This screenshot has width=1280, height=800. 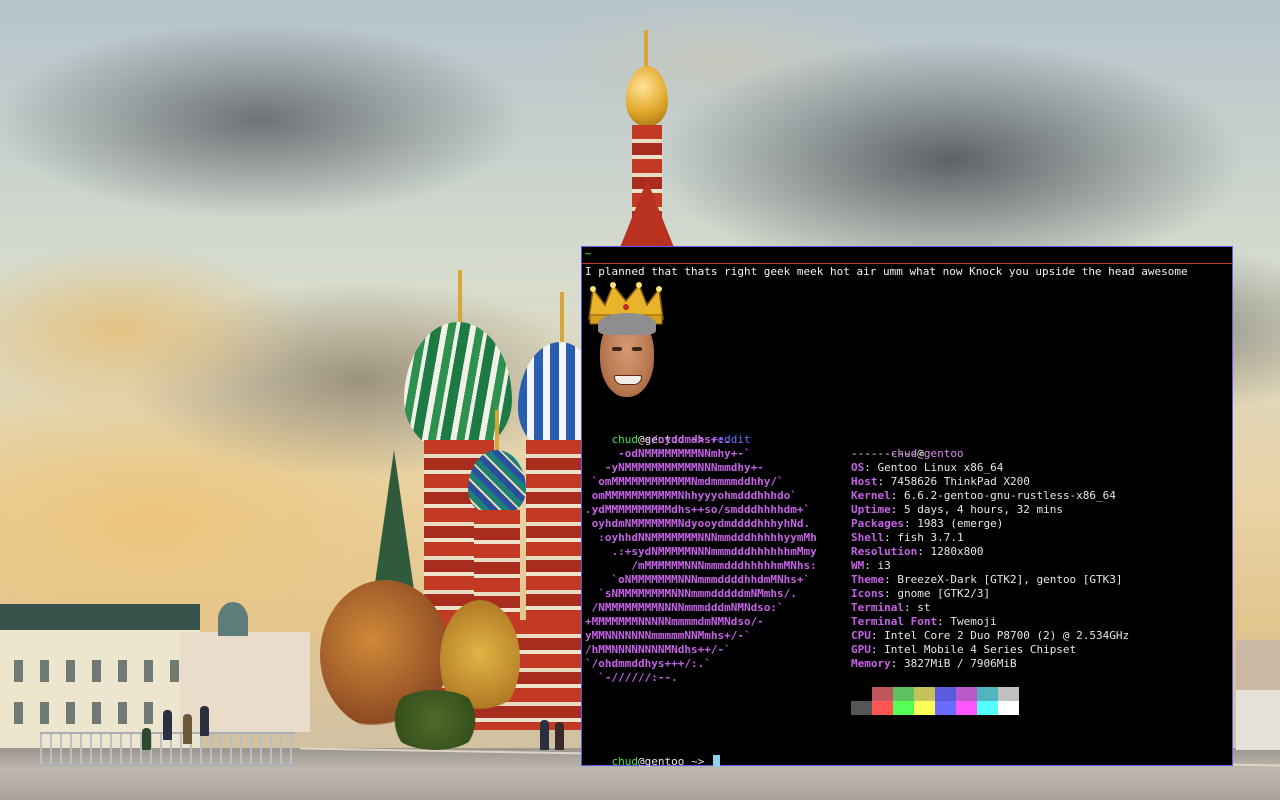 What do you see at coordinates (884, 565) in the screenshot?
I see `info-value: i3` at bounding box center [884, 565].